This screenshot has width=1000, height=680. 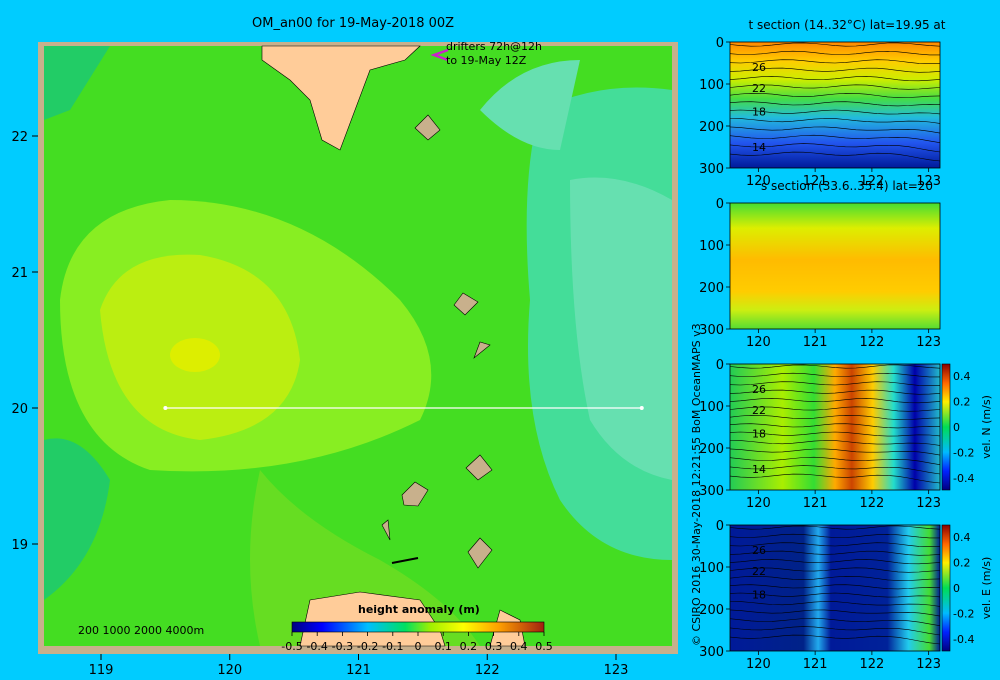 What do you see at coordinates (418, 627) in the screenshot?
I see `height-colorbar` at bounding box center [418, 627].